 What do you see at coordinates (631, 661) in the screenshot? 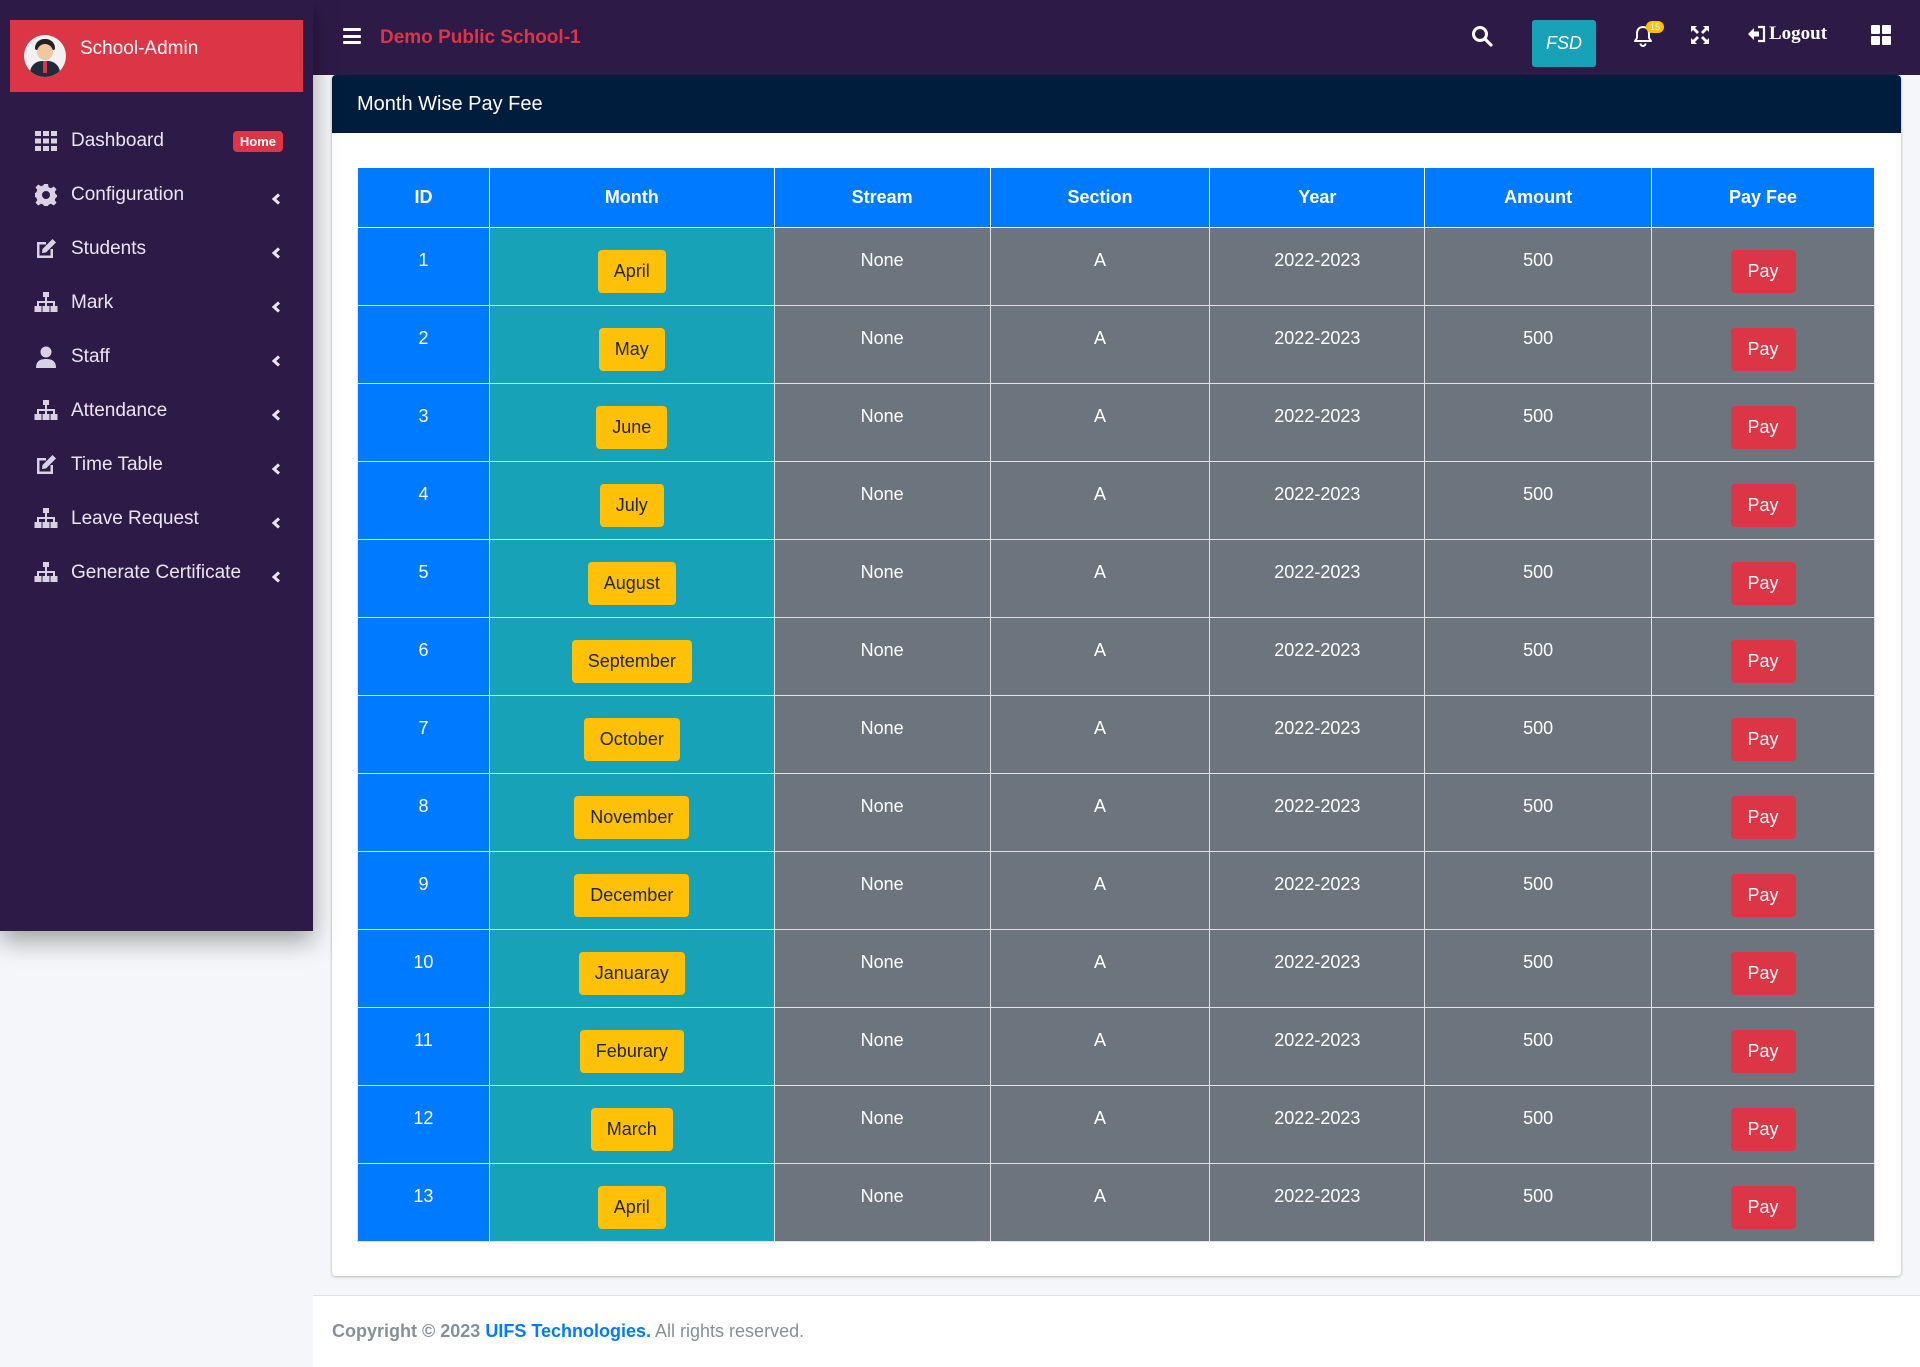
I see `month-button: September` at bounding box center [631, 661].